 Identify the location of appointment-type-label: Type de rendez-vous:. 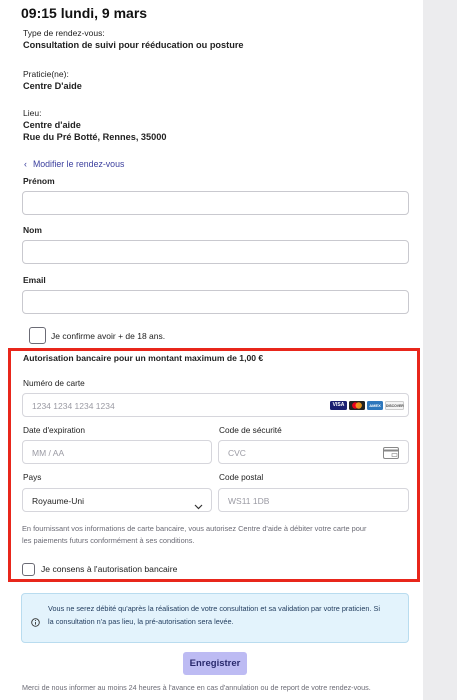
(64, 33).